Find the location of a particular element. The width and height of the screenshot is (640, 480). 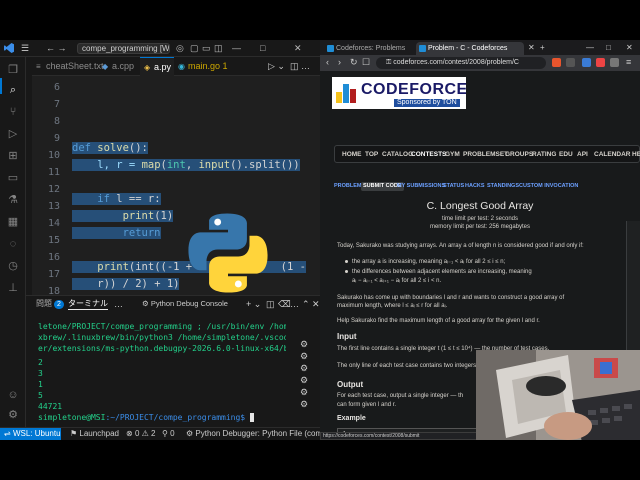

maximize-panel-icon: ⌃ is located at coordinates (306, 304).